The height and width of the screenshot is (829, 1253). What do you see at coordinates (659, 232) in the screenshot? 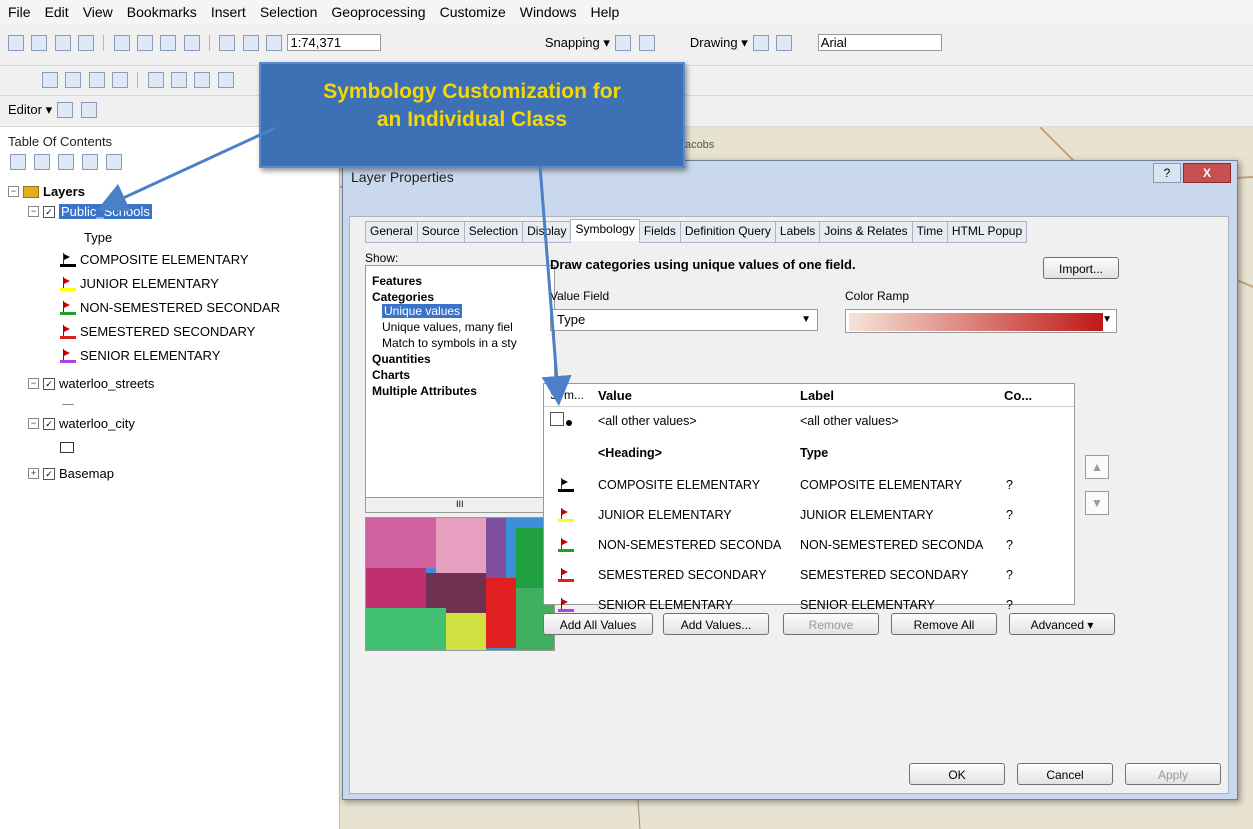
I see `tab-fields: Fields` at bounding box center [659, 232].